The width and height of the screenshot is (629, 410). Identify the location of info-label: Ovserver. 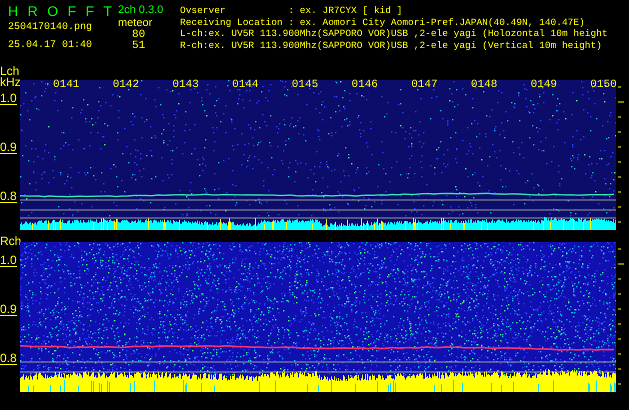
(203, 10).